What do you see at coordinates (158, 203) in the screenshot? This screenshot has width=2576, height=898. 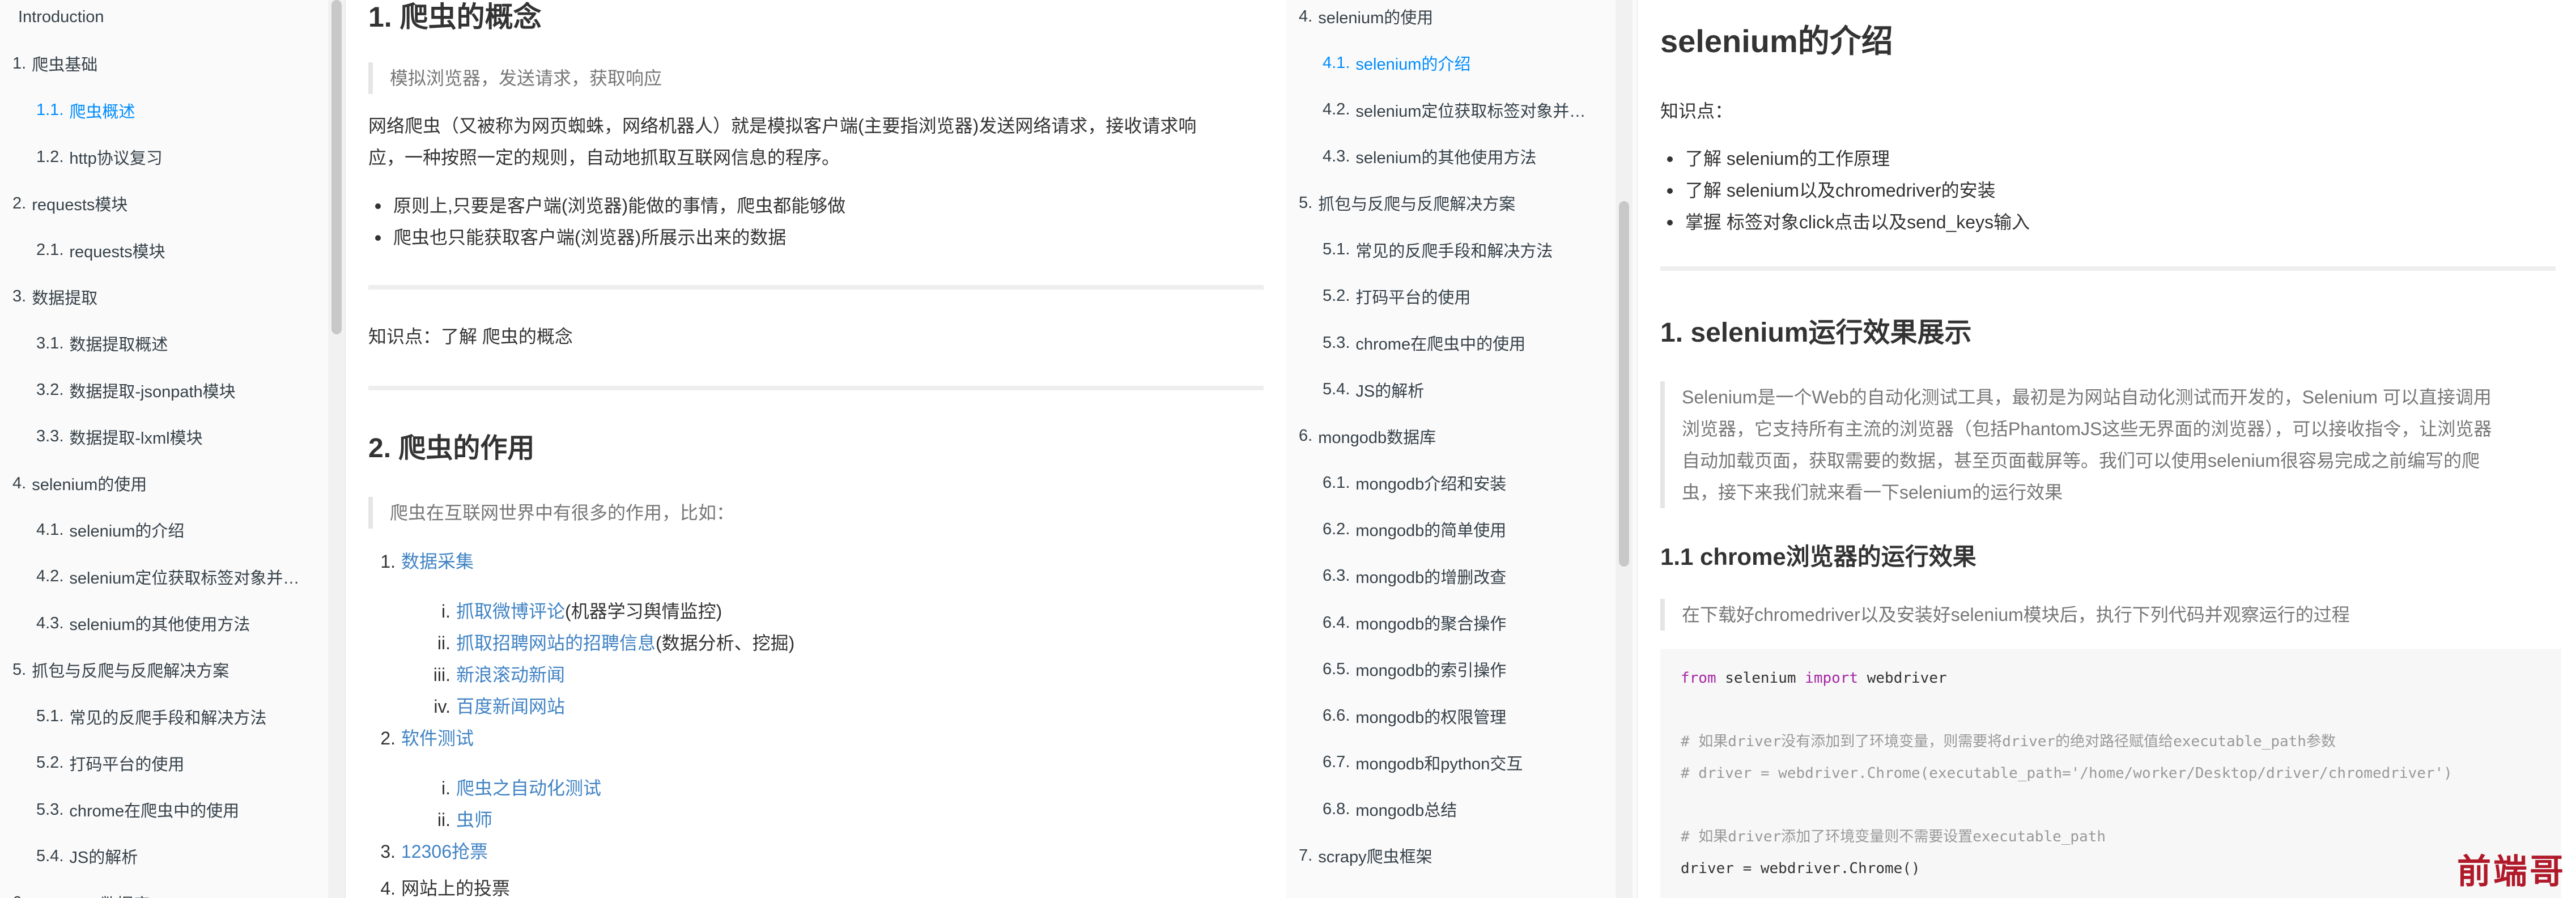 I see `toc-item: 2. requests模块` at bounding box center [158, 203].